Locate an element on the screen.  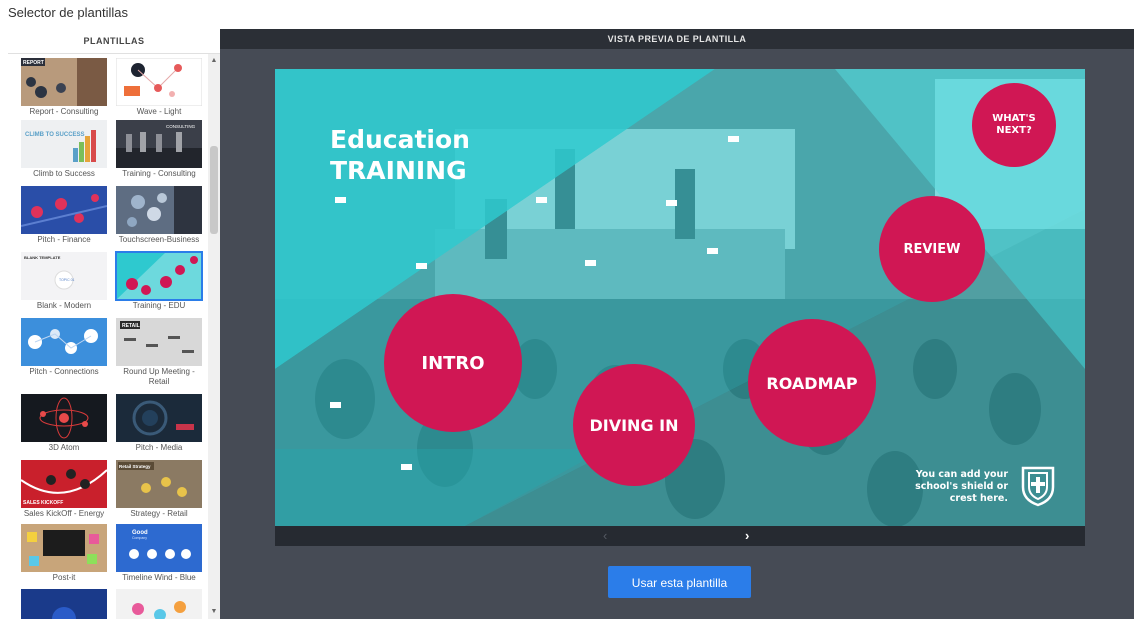
shield-caption-line2: school's shield or is located at coordinates (961, 486).